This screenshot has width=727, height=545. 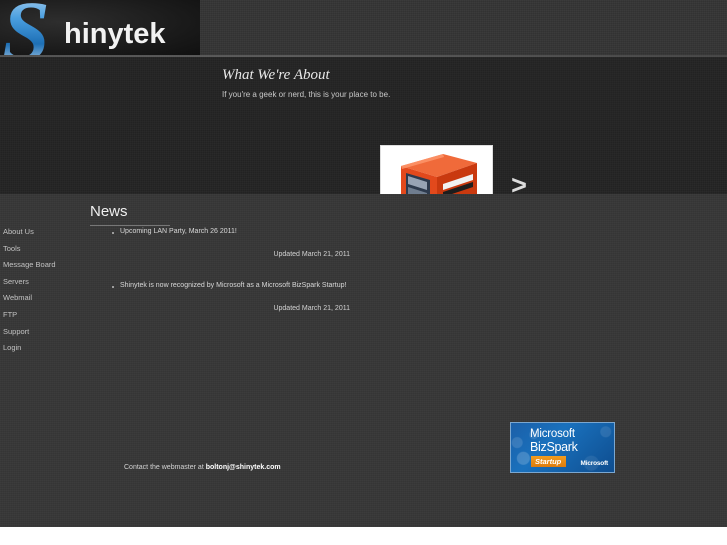 I want to click on sidebar-item-servers: Servers, so click(x=43, y=282).